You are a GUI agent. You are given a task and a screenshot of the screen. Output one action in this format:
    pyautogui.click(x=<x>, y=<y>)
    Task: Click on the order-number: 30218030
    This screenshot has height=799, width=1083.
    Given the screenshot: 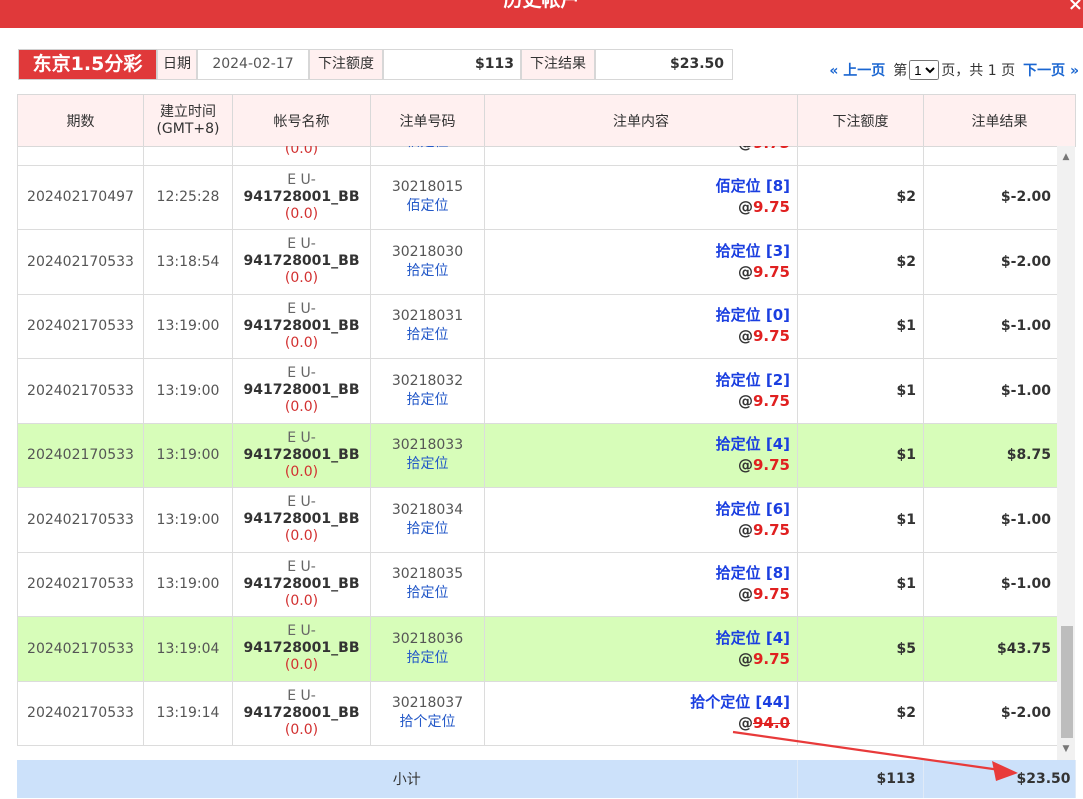 What is the action you would take?
    pyautogui.click(x=427, y=251)
    